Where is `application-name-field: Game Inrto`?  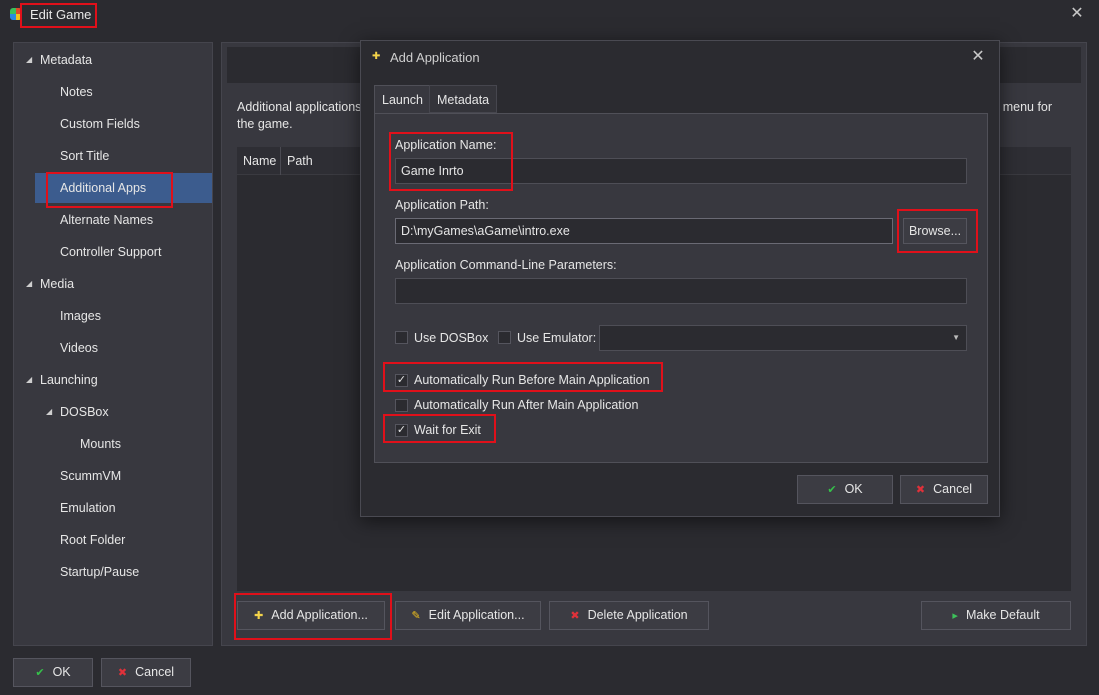
application-name-field: Game Inrto is located at coordinates (681, 171).